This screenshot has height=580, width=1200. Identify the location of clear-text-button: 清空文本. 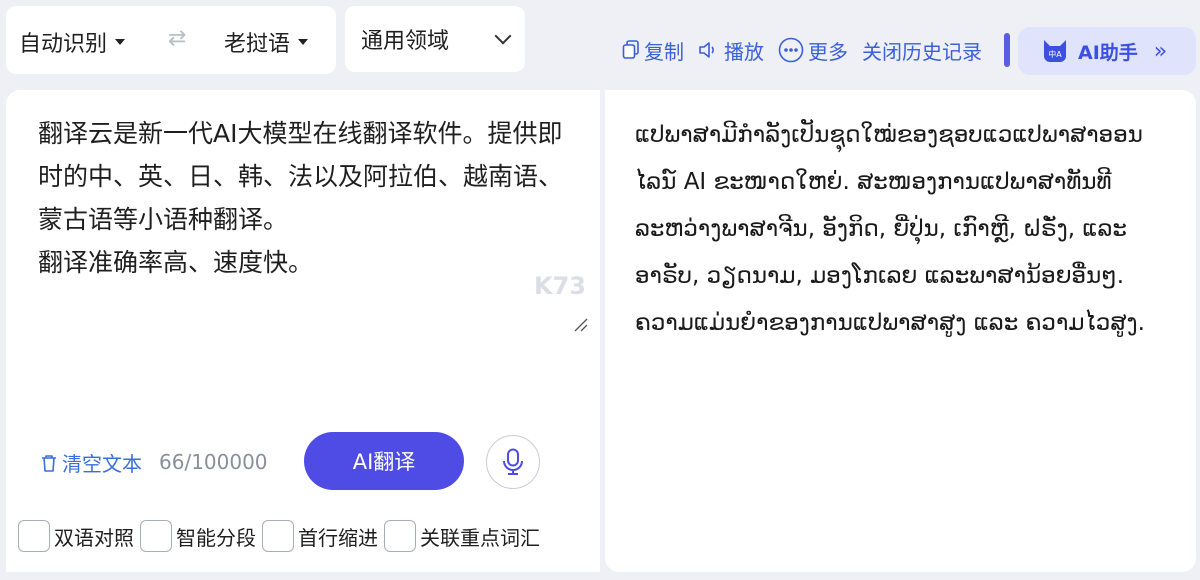
(91, 462).